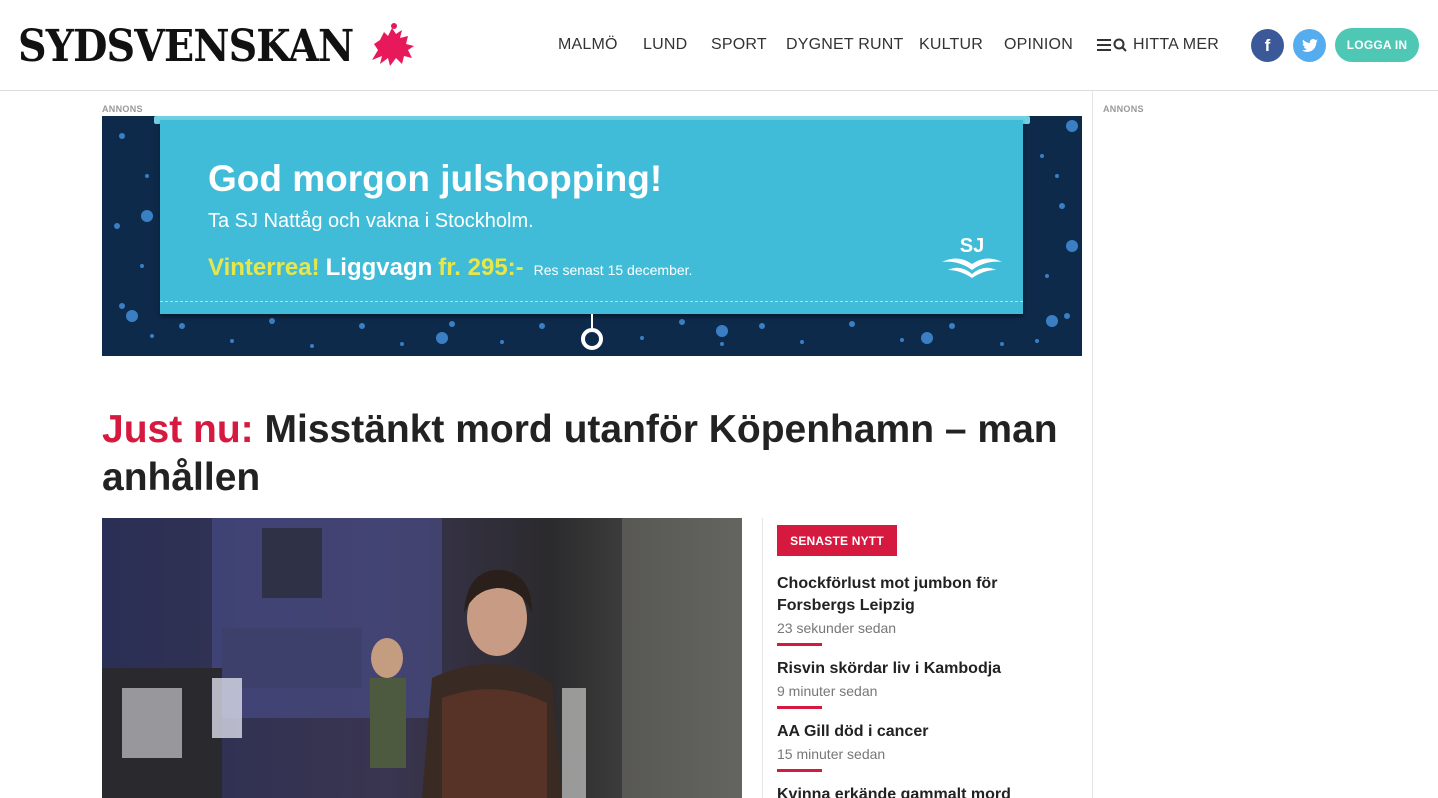 The image size is (1438, 798). Describe the element at coordinates (1038, 45) in the screenshot. I see `nav-item-opinion: OPINION` at that location.